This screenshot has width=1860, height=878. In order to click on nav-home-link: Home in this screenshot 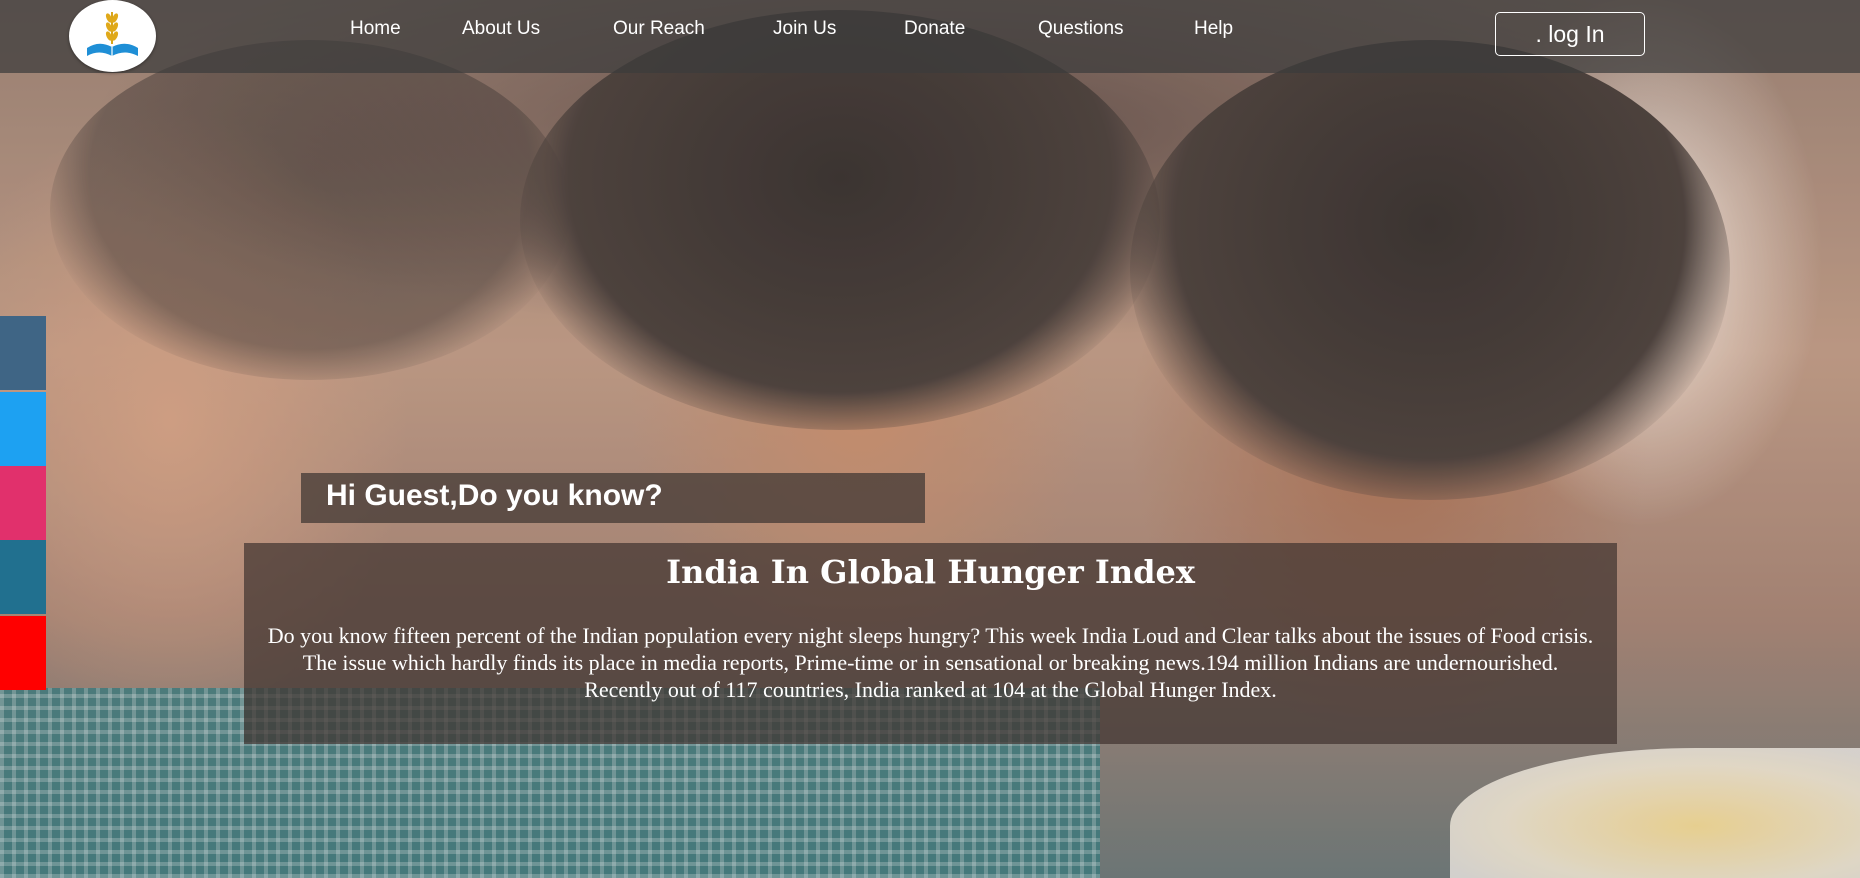, I will do `click(375, 29)`.